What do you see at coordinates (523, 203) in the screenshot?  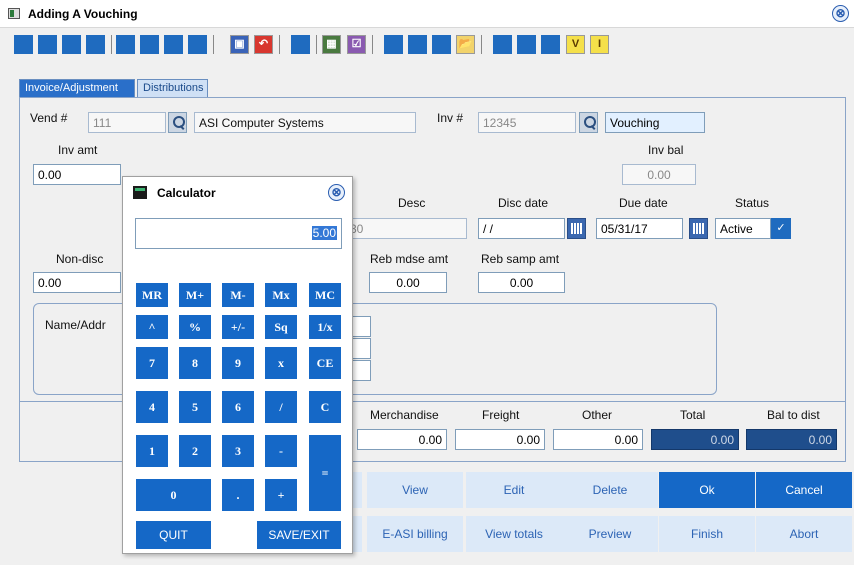 I see `disc-date-label: Disc date` at bounding box center [523, 203].